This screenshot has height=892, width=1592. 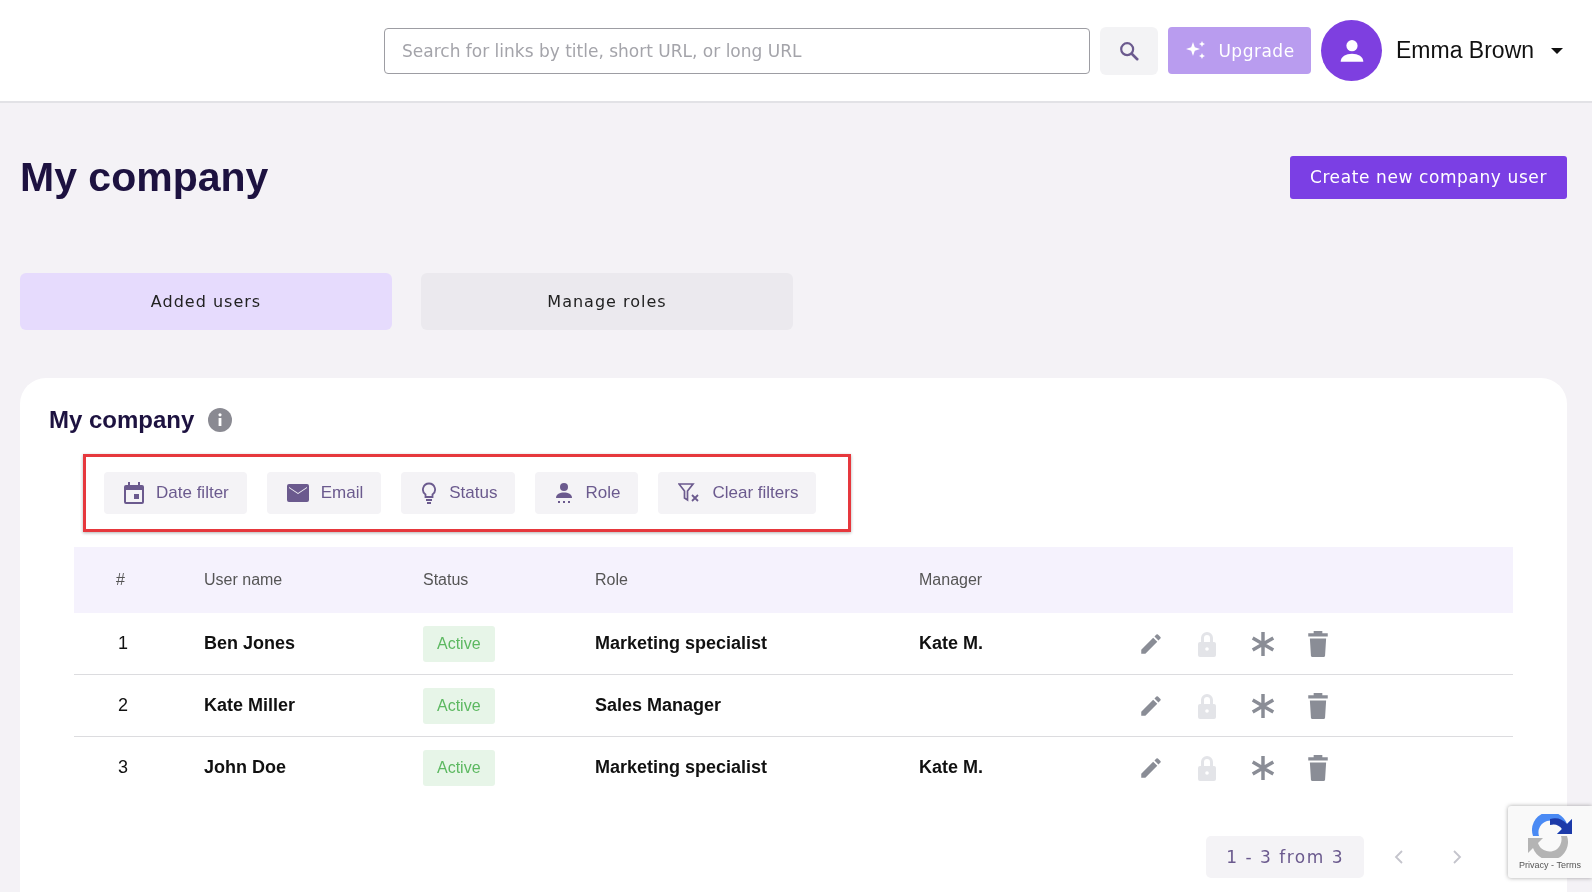 What do you see at coordinates (250, 705) in the screenshot?
I see `table-cell-text: Kate Miller` at bounding box center [250, 705].